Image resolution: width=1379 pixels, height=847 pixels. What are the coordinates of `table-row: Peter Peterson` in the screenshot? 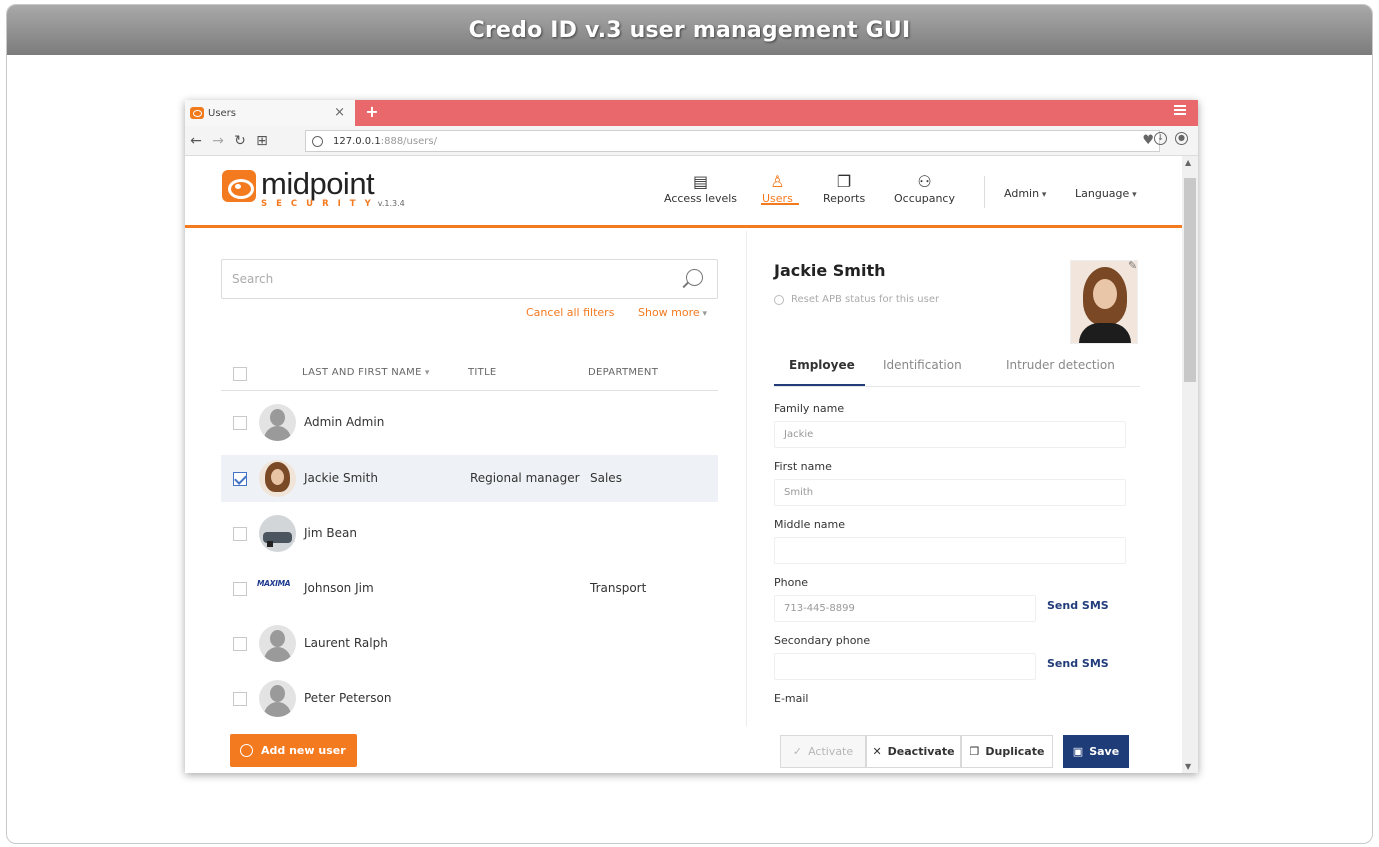 It's located at (469, 698).